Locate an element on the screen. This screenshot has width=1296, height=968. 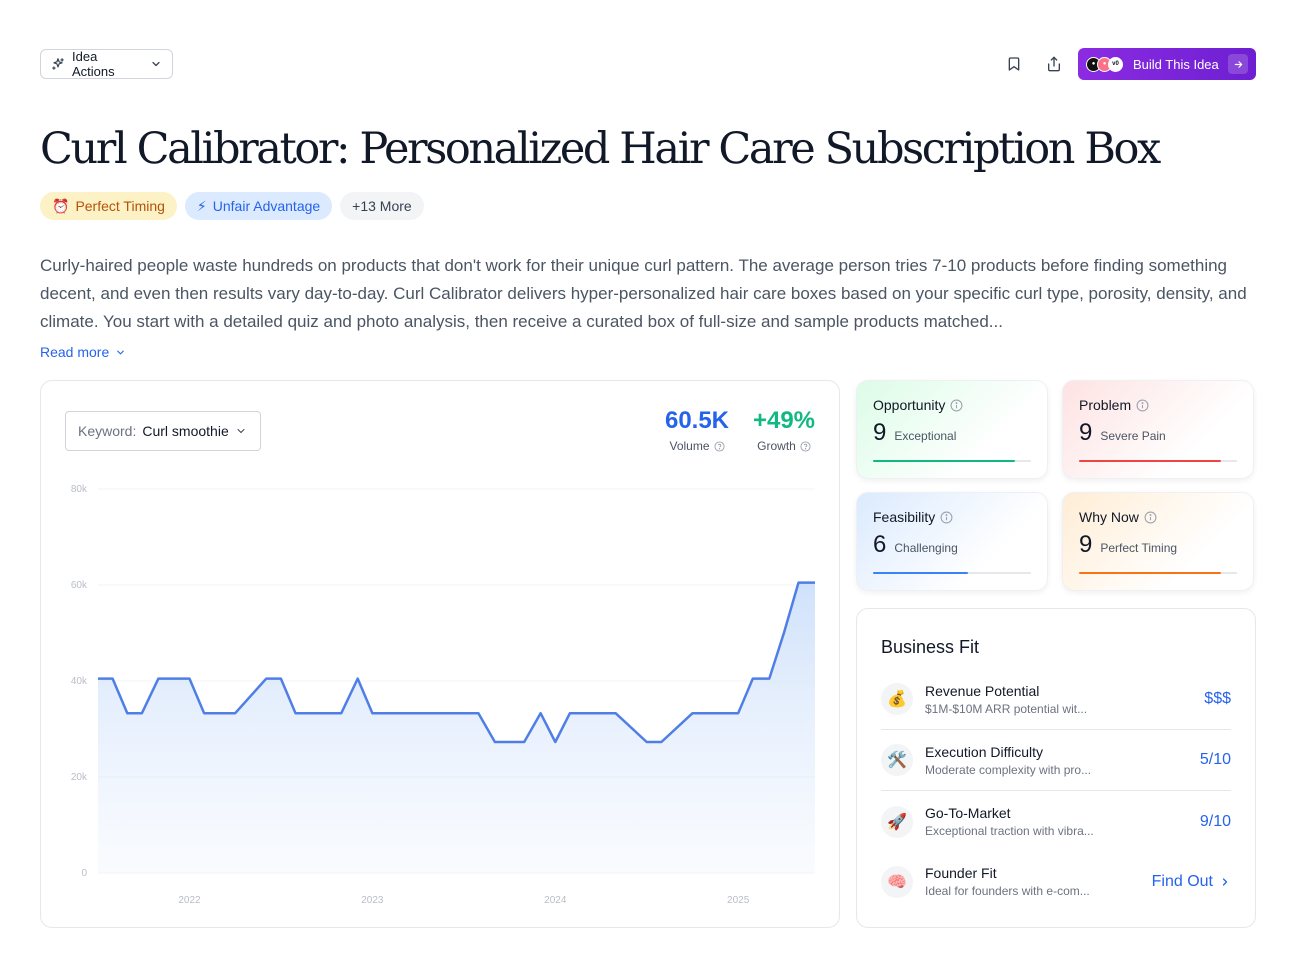
row-value: $$$ is located at coordinates (1217, 698).